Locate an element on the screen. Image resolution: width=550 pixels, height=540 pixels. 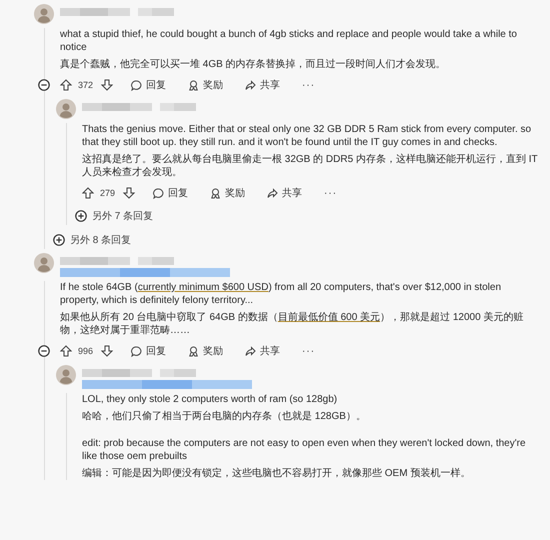
comment-text: edit: prob because the computers are not easy to open even when they weren't locked down, they're like those oem prebuilts is located at coordinates (304, 450).